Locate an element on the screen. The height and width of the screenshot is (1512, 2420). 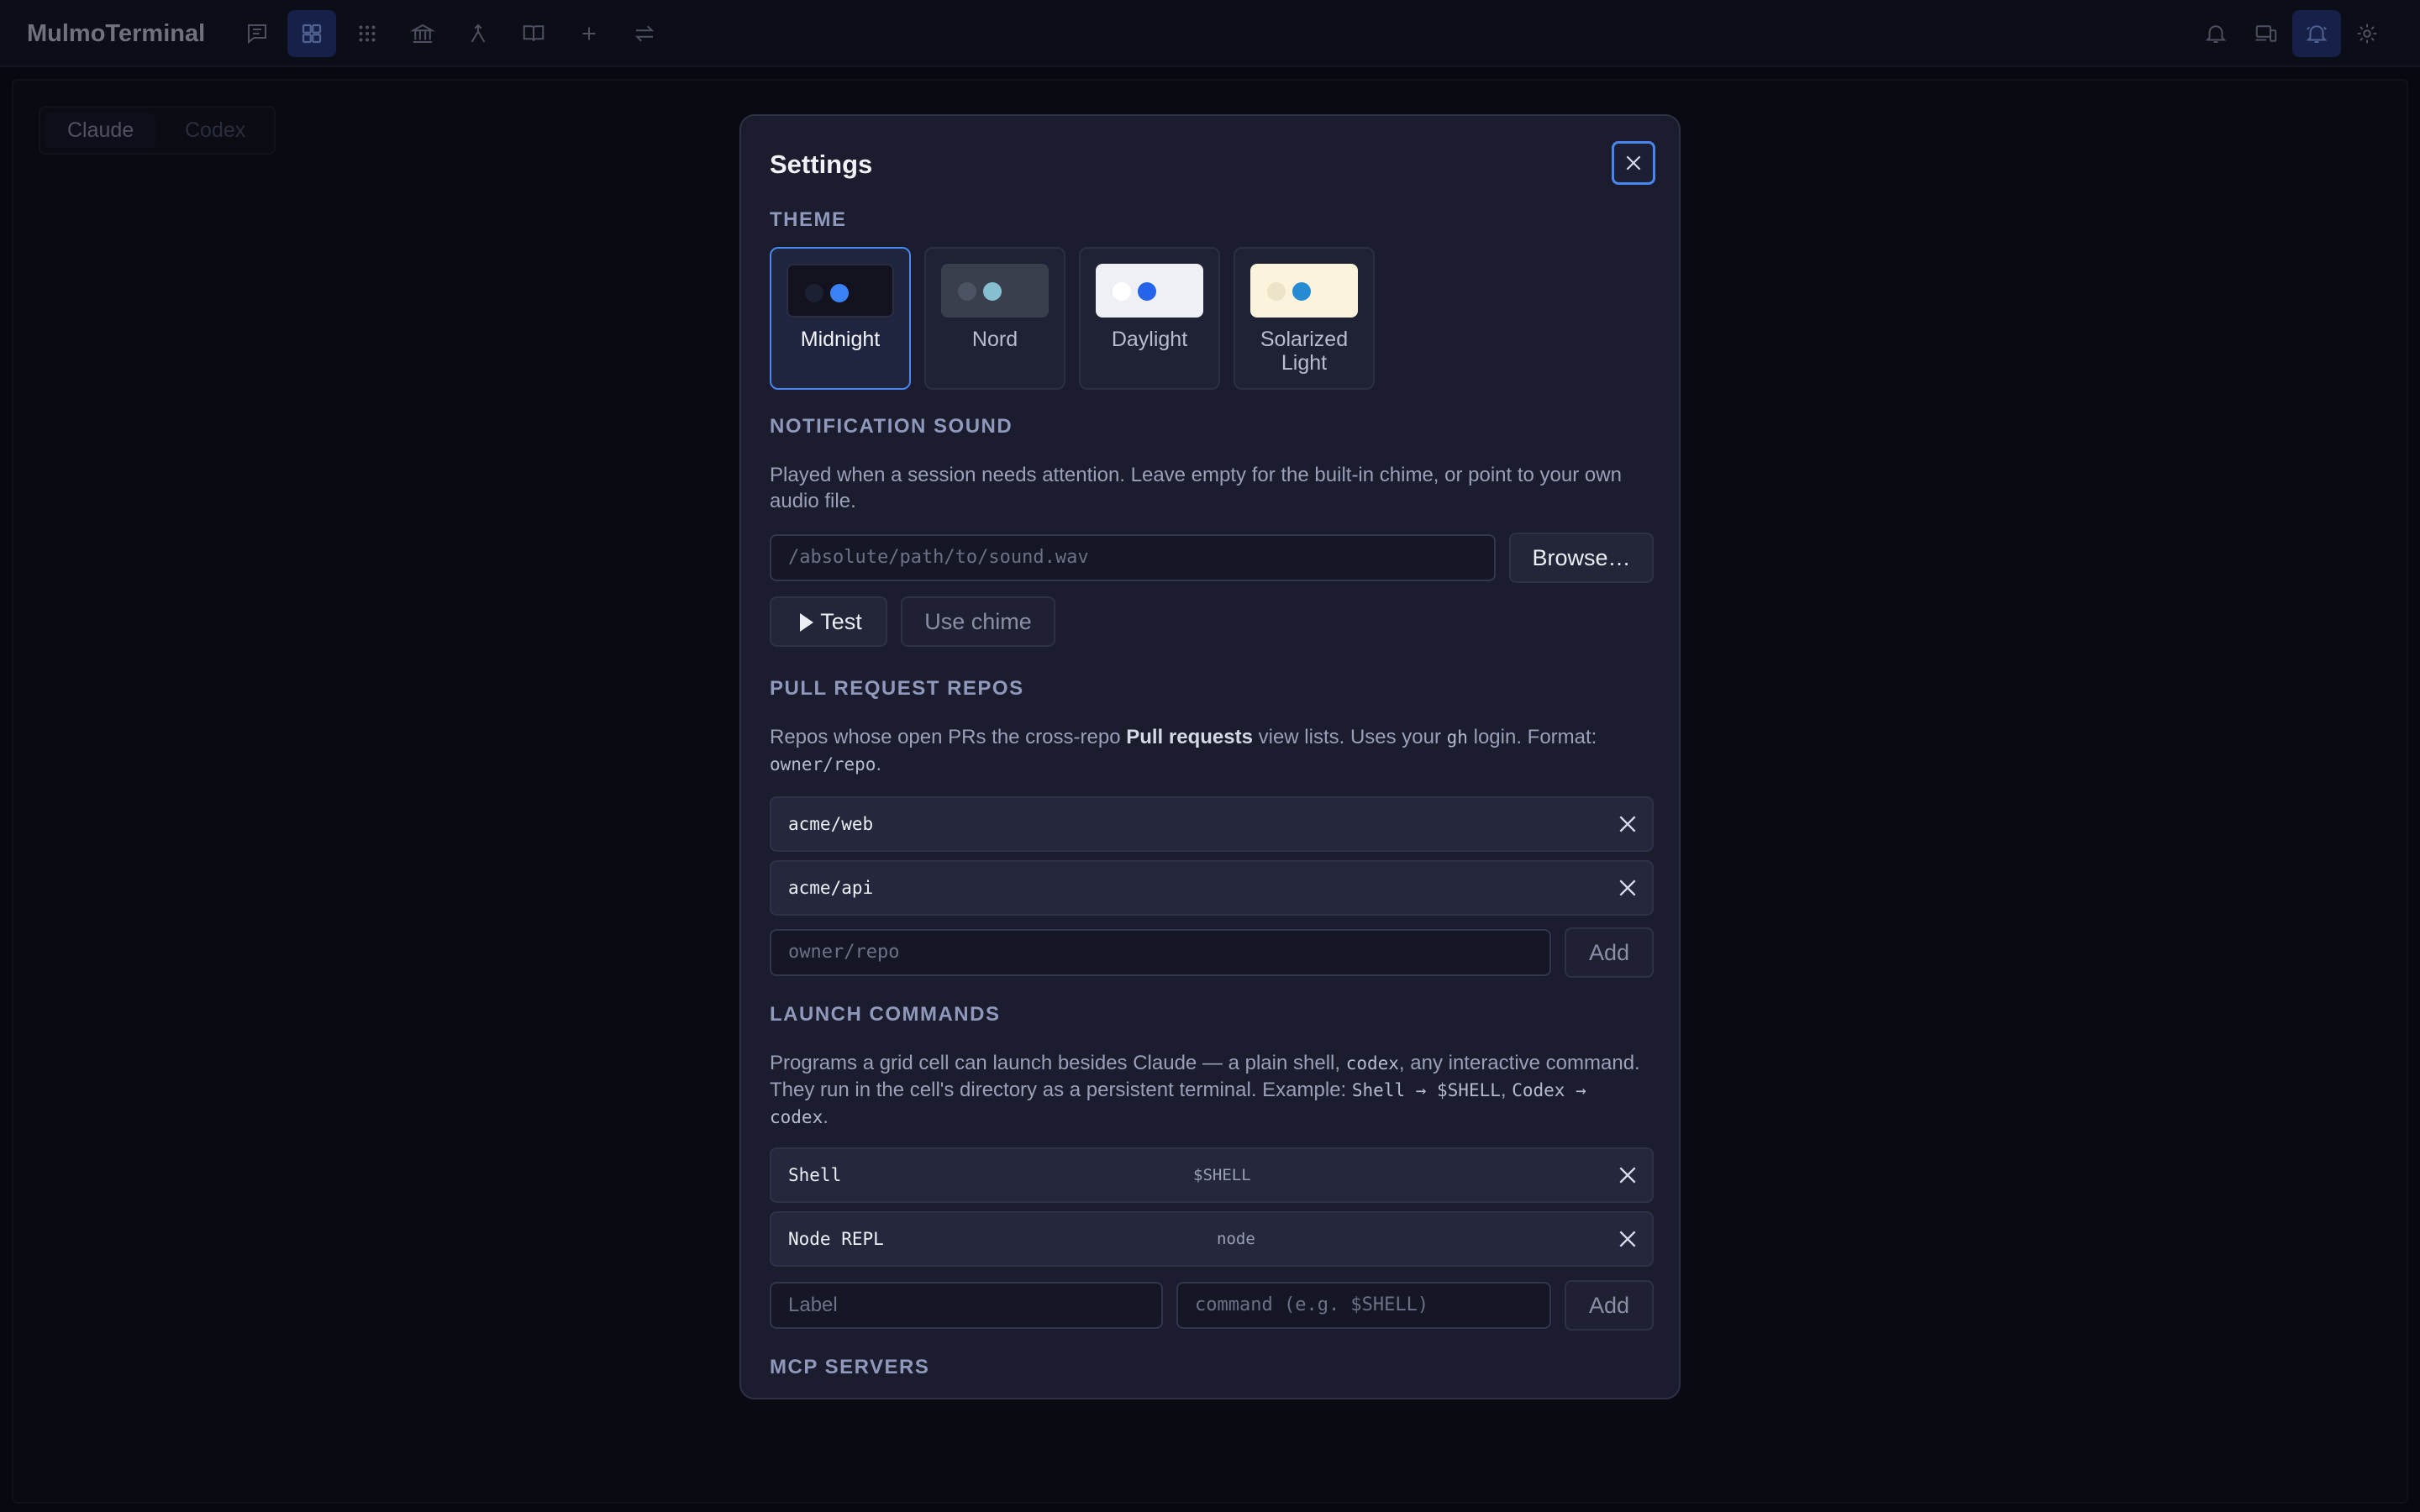
notification-heading: NOTIFICATION SOUND is located at coordinates (892, 426).